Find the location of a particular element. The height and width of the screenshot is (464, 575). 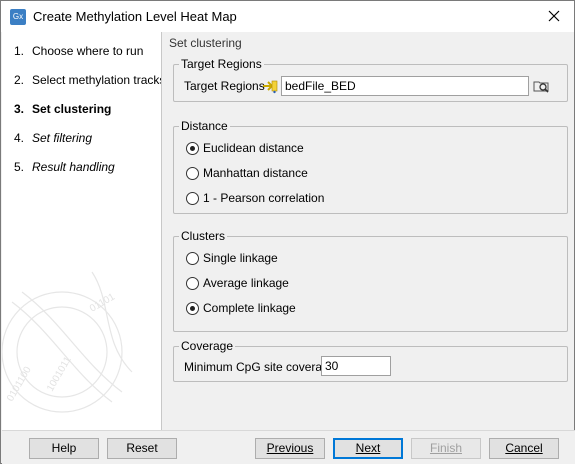

step-choose-where-to-run: 1. Choose where to run is located at coordinates (78, 51).